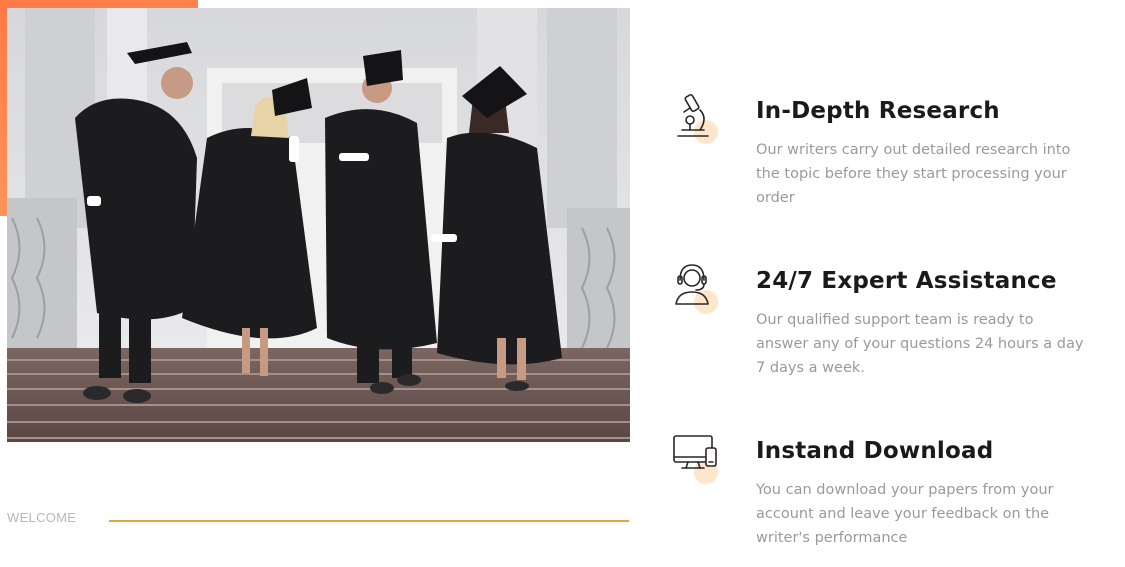  I want to click on headset-icon, so click(698, 288).